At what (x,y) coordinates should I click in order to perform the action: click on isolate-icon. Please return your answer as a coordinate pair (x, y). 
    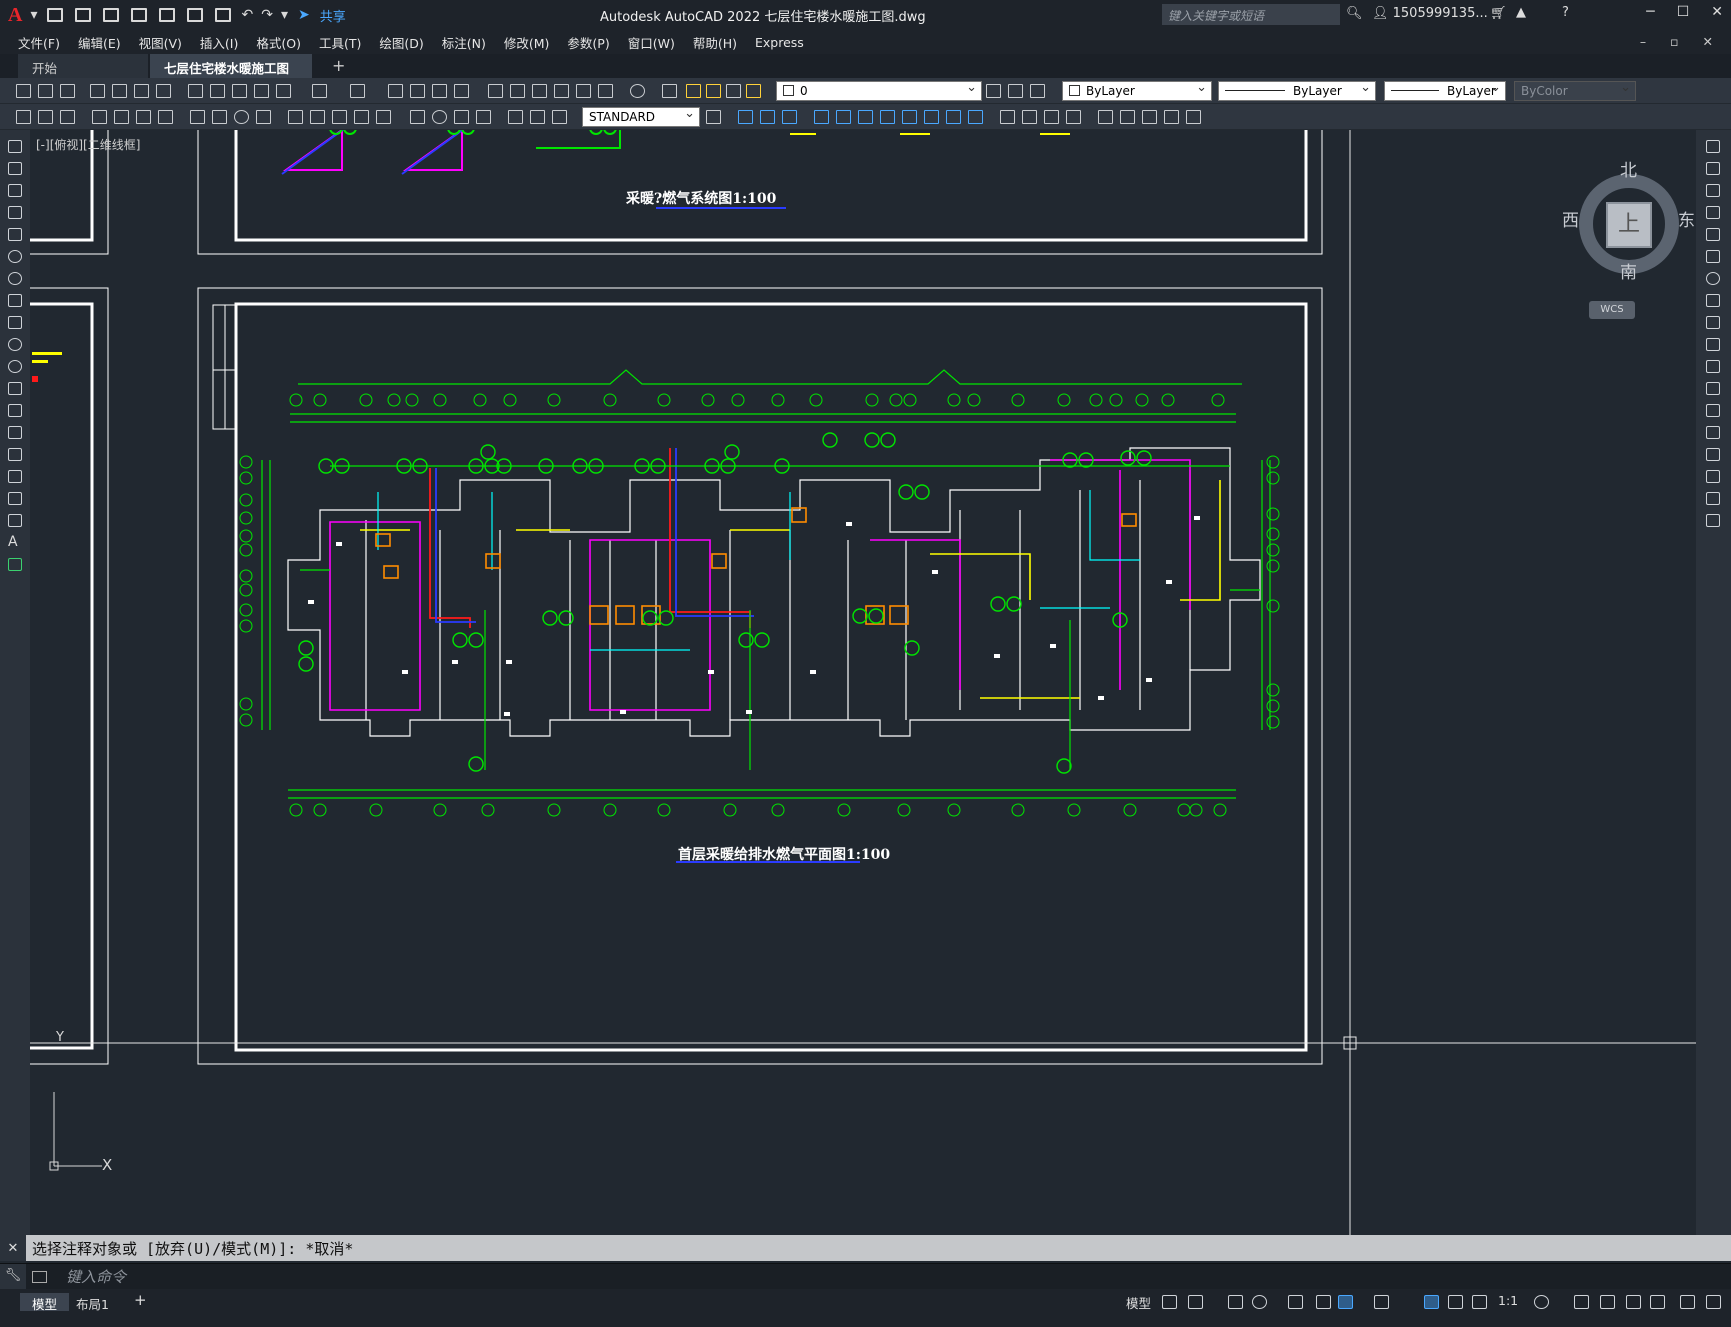
    Looking at the image, I should click on (1193, 117).